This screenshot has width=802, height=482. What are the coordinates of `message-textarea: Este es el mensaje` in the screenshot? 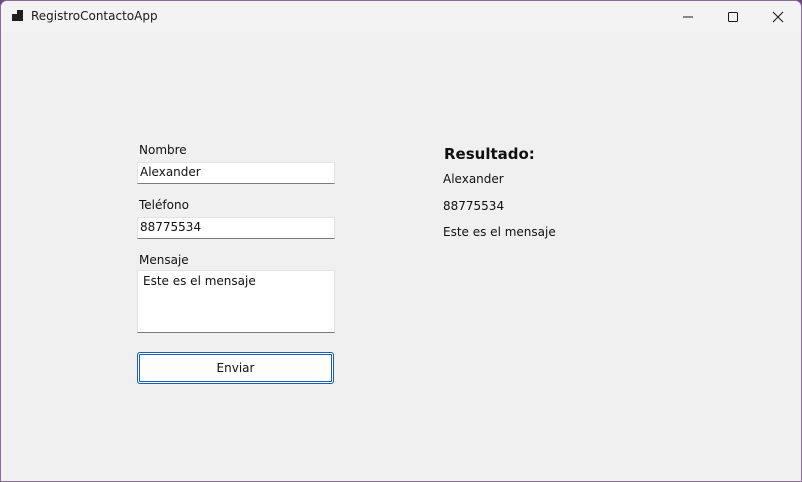 It's located at (236, 301).